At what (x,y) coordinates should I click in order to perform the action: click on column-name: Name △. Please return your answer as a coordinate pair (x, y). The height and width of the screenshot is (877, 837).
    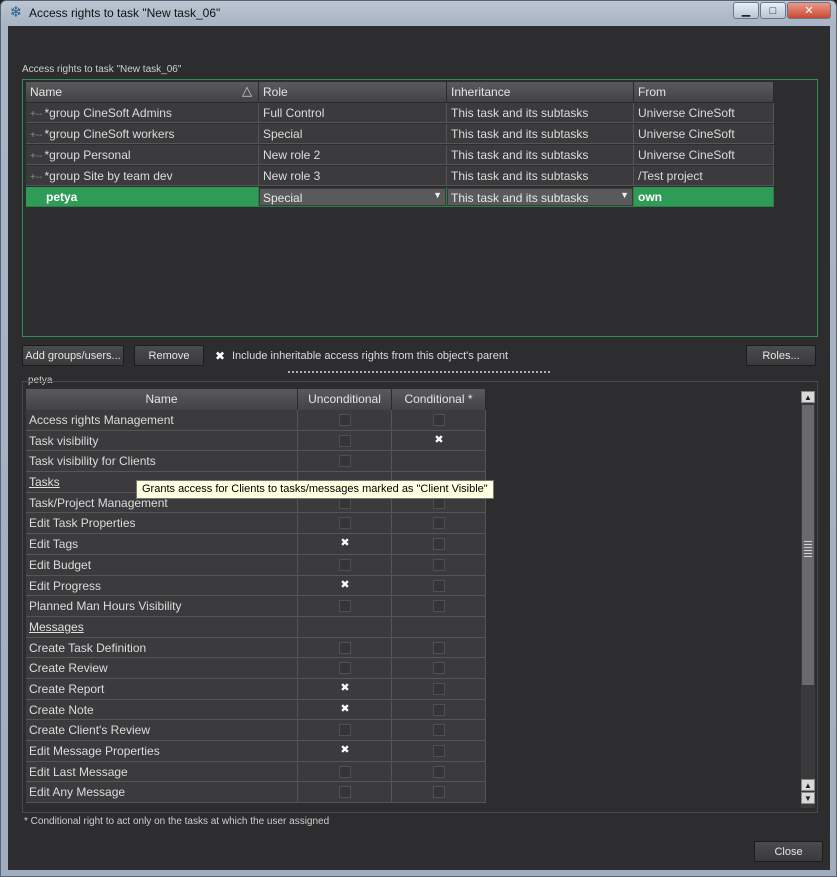
    Looking at the image, I should click on (142, 92).